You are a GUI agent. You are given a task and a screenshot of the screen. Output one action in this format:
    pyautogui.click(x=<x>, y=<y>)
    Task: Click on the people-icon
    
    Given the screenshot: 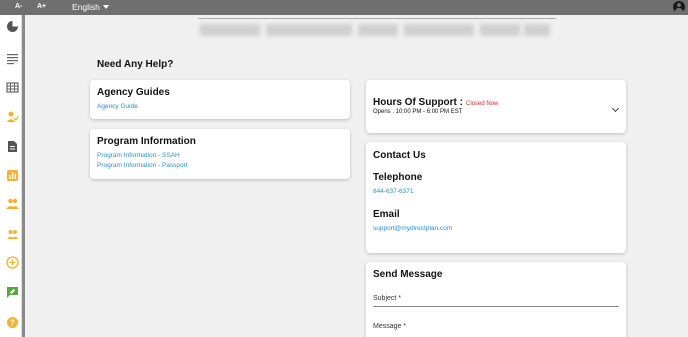 What is the action you would take?
    pyautogui.click(x=12, y=203)
    